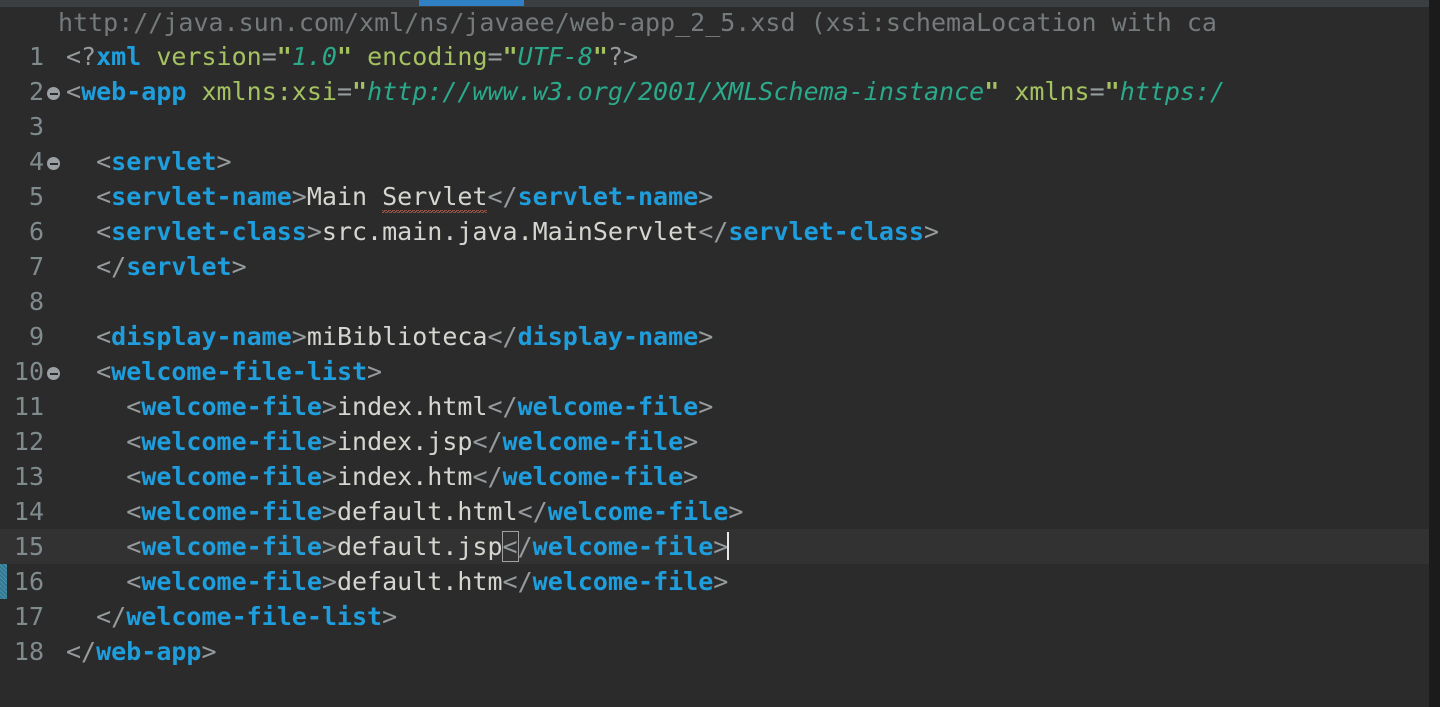 This screenshot has height=707, width=1440. Describe the element at coordinates (28, 651) in the screenshot. I see `line-number: 18` at that location.